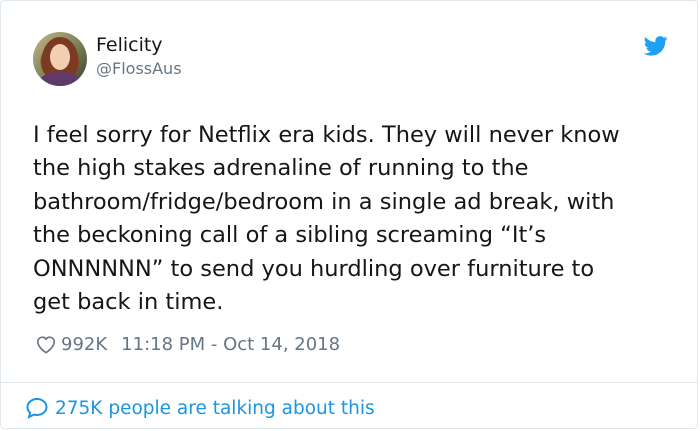 The image size is (700, 431). What do you see at coordinates (60, 79) in the screenshot?
I see `avatar-shirt` at bounding box center [60, 79].